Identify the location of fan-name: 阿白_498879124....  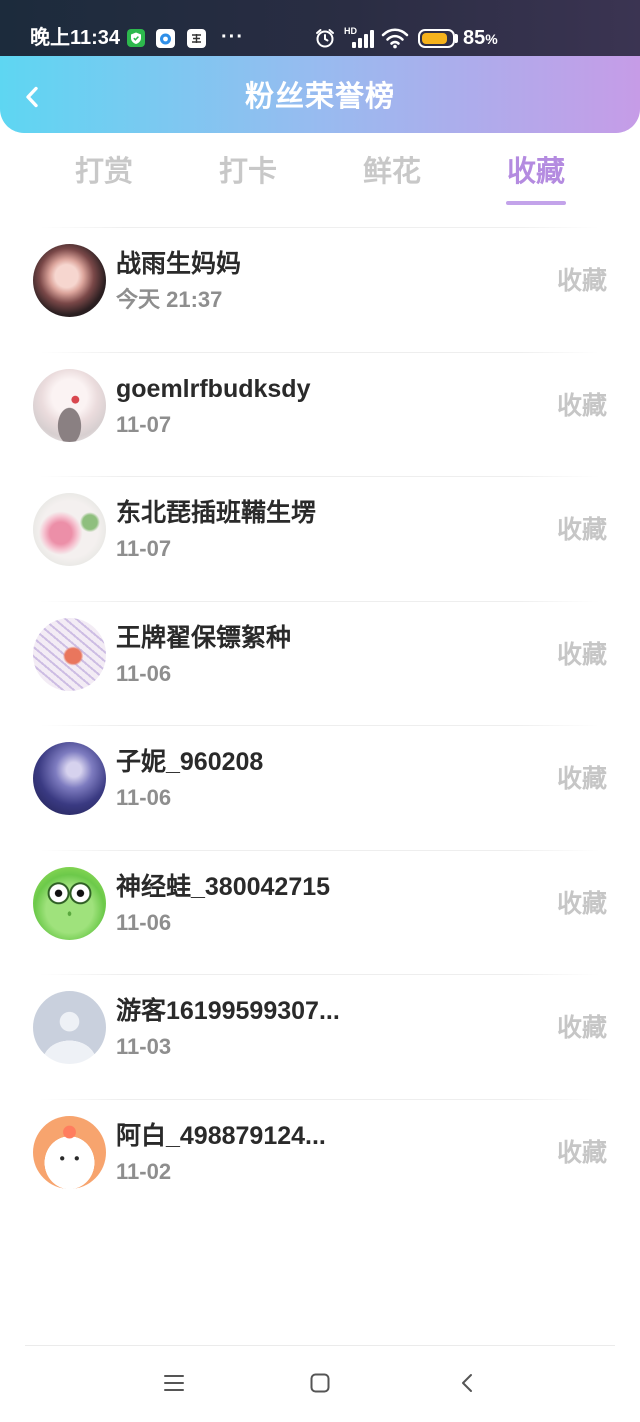
(221, 1135).